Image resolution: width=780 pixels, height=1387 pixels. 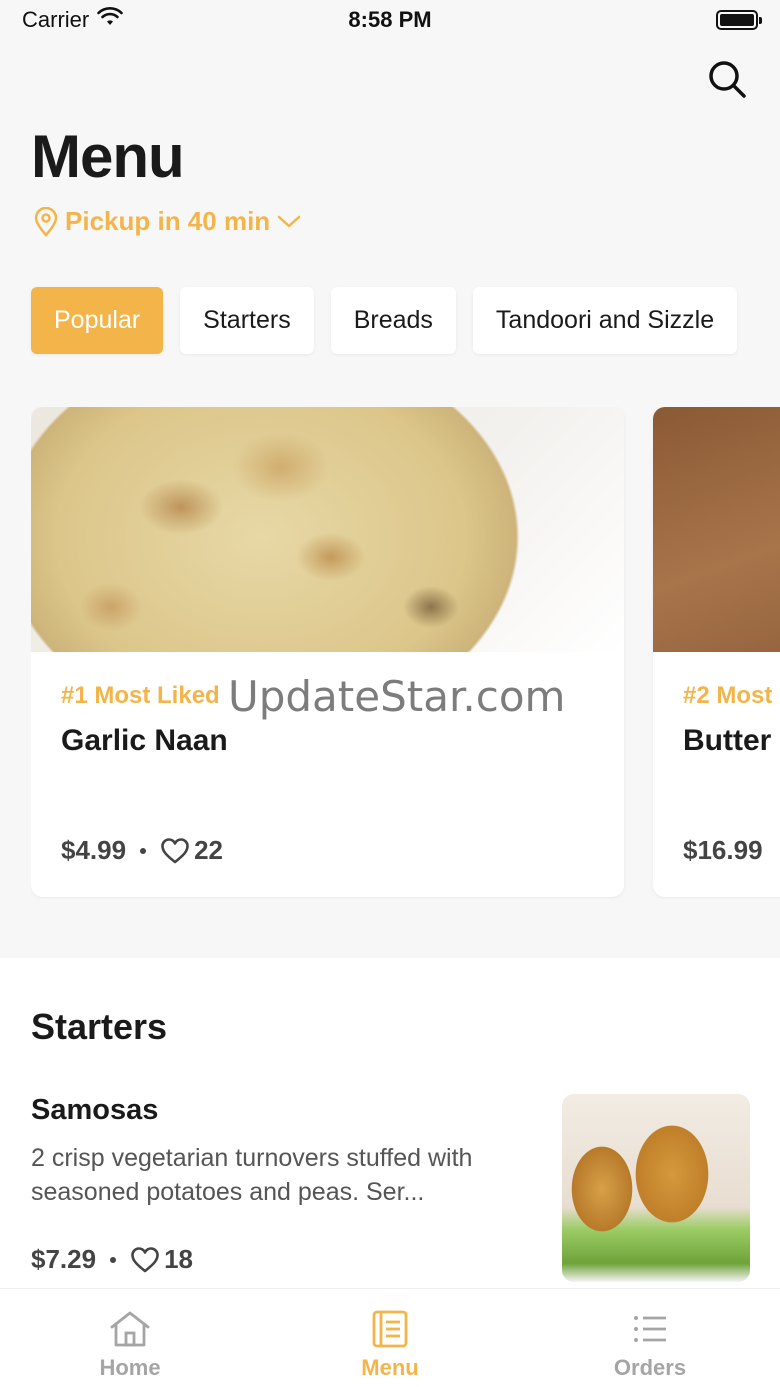 I want to click on tab-orders: Orders, so click(x=650, y=1345).